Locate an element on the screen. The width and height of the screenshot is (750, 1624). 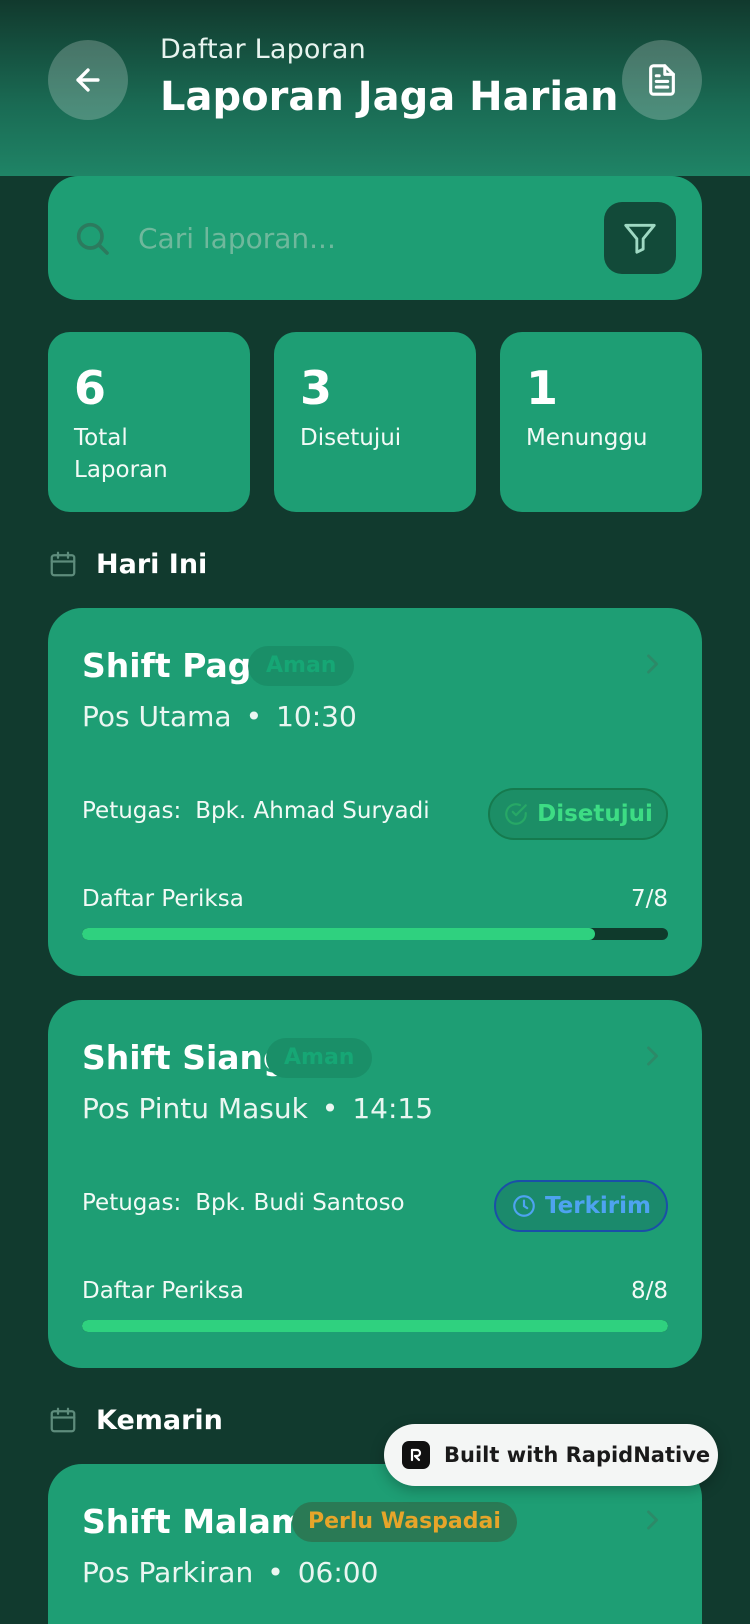
header-subtitle: Daftar Laporan is located at coordinates (263, 49).